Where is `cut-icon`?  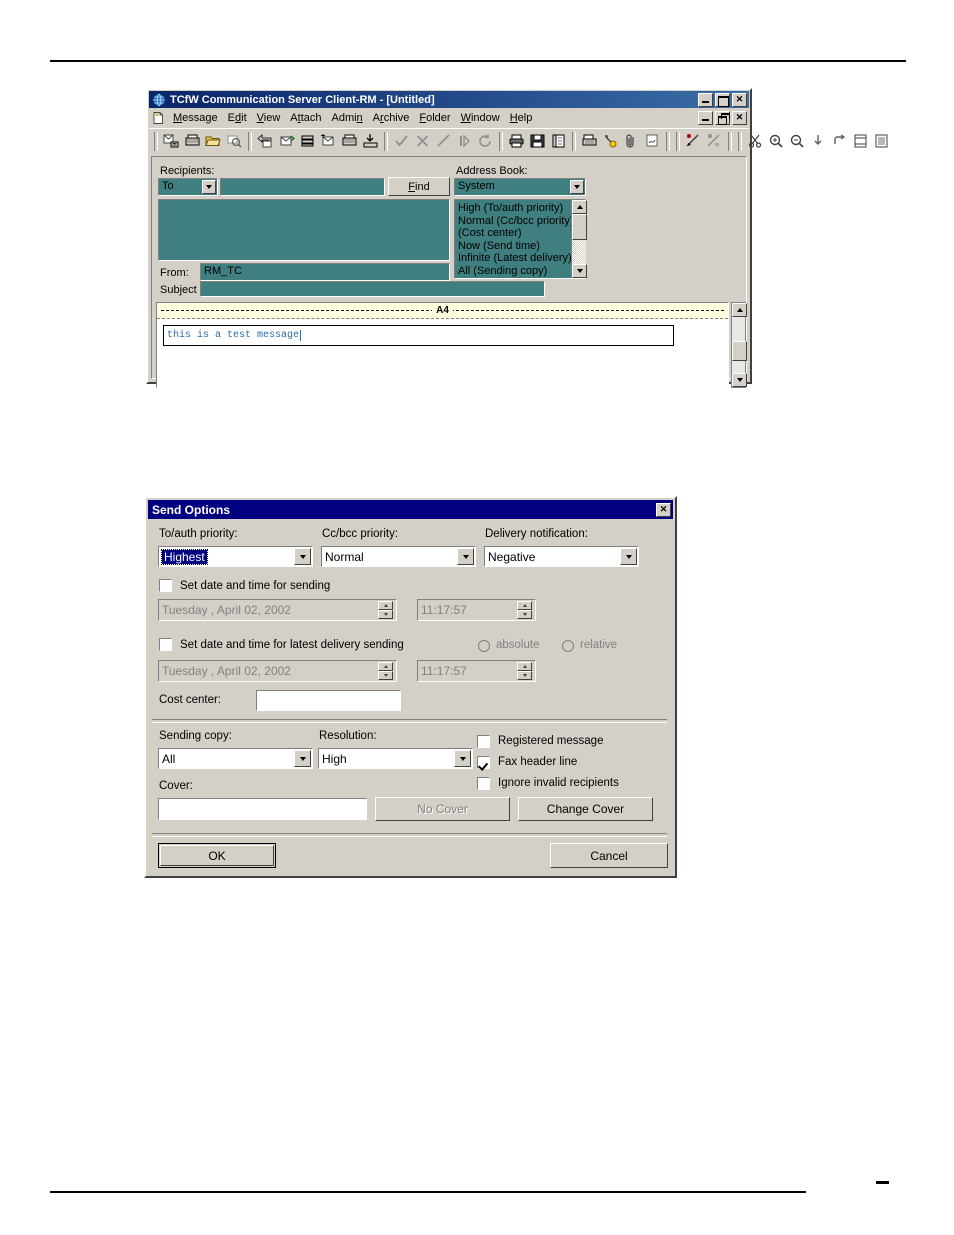
cut-icon is located at coordinates (755, 141).